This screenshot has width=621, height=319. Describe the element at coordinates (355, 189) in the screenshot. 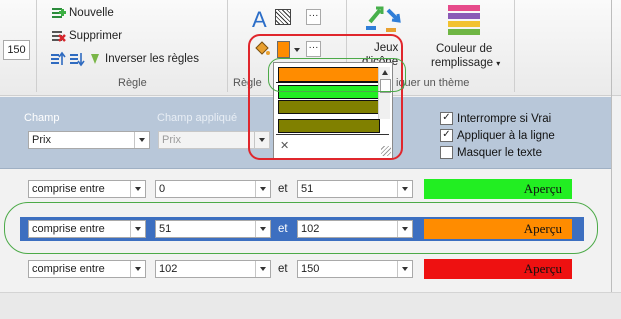

I see `value2-field: 51` at that location.